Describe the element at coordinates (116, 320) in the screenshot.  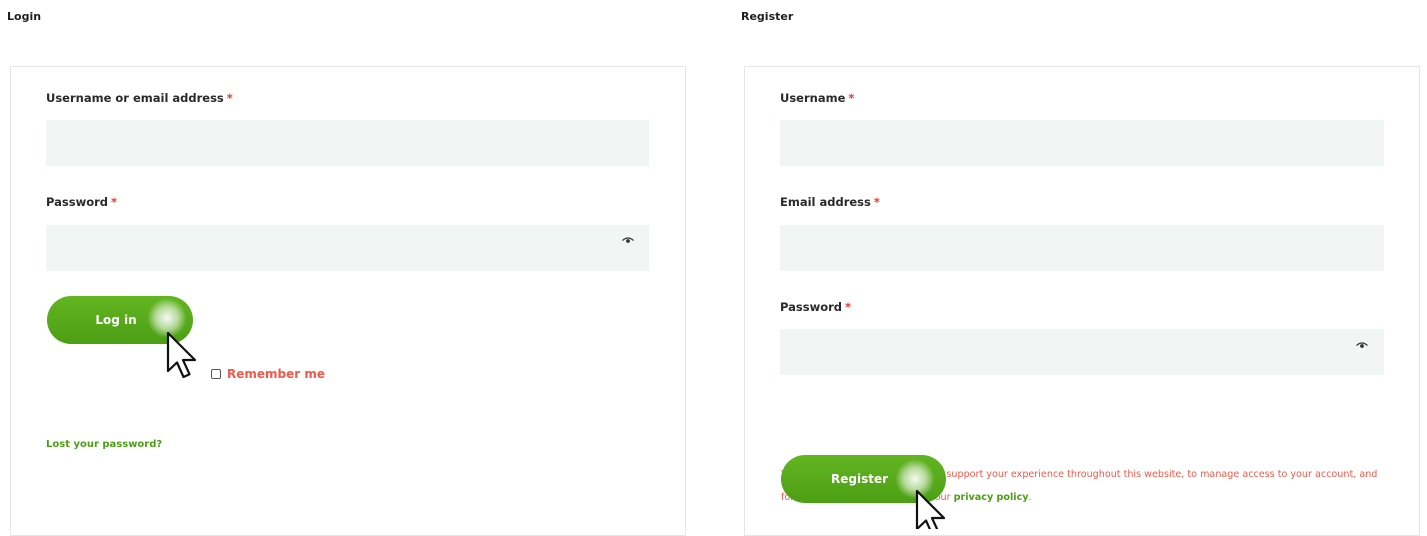
I see `login-button-label: Log in` at that location.